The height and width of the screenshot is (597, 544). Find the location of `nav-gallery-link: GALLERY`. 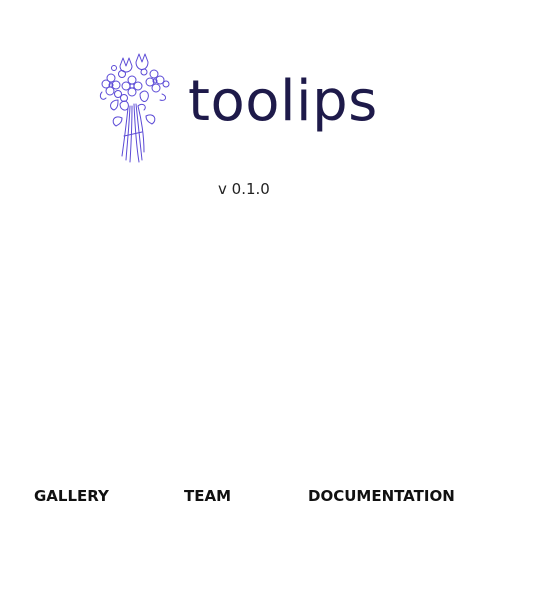

nav-gallery-link: GALLERY is located at coordinates (71, 496).